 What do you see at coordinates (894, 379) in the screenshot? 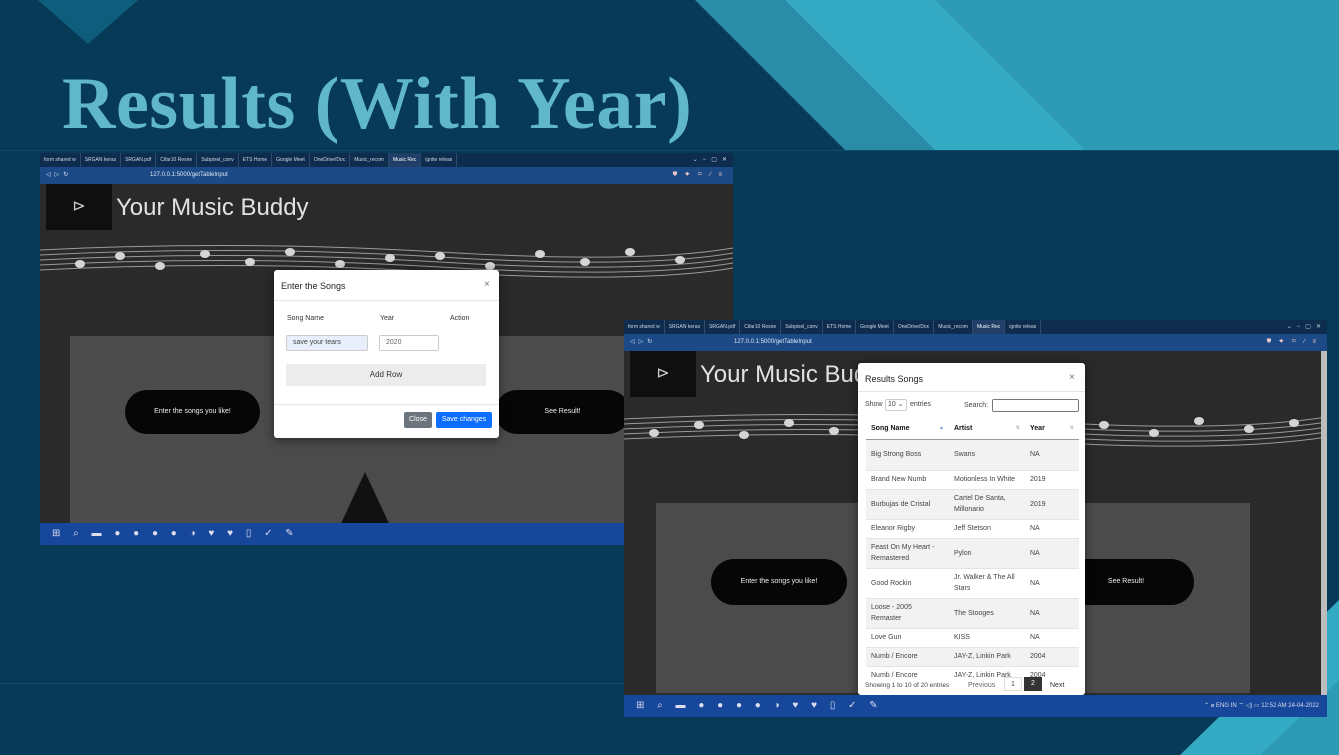
I see `modal-title: Results Songs` at bounding box center [894, 379].